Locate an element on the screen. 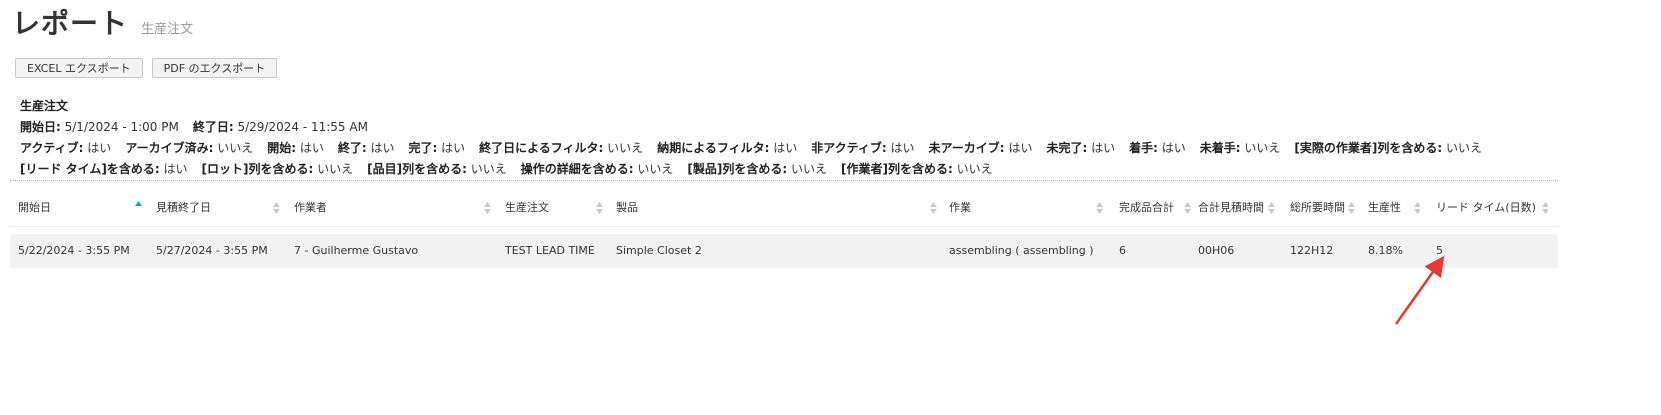 The height and width of the screenshot is (415, 1661). filter-item: 終了日: 5/29/2024 - 11:55 AM is located at coordinates (280, 127).